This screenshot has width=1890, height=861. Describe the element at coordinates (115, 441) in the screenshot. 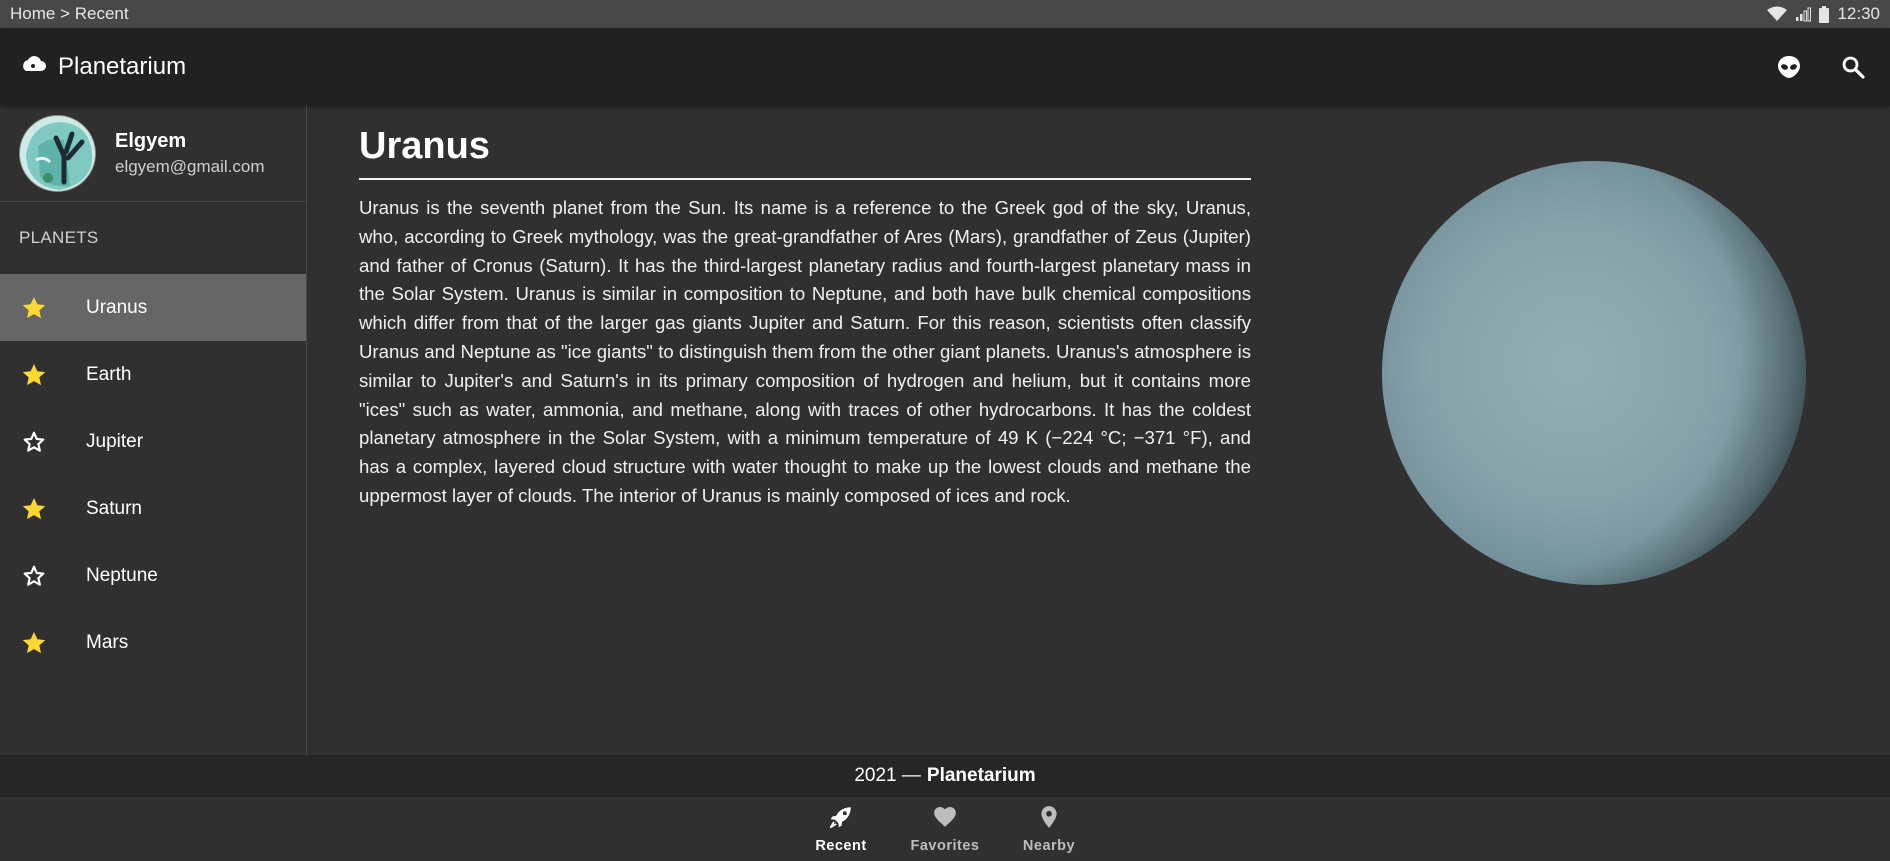

I see `sidebar-item-label: Jupiter` at that location.